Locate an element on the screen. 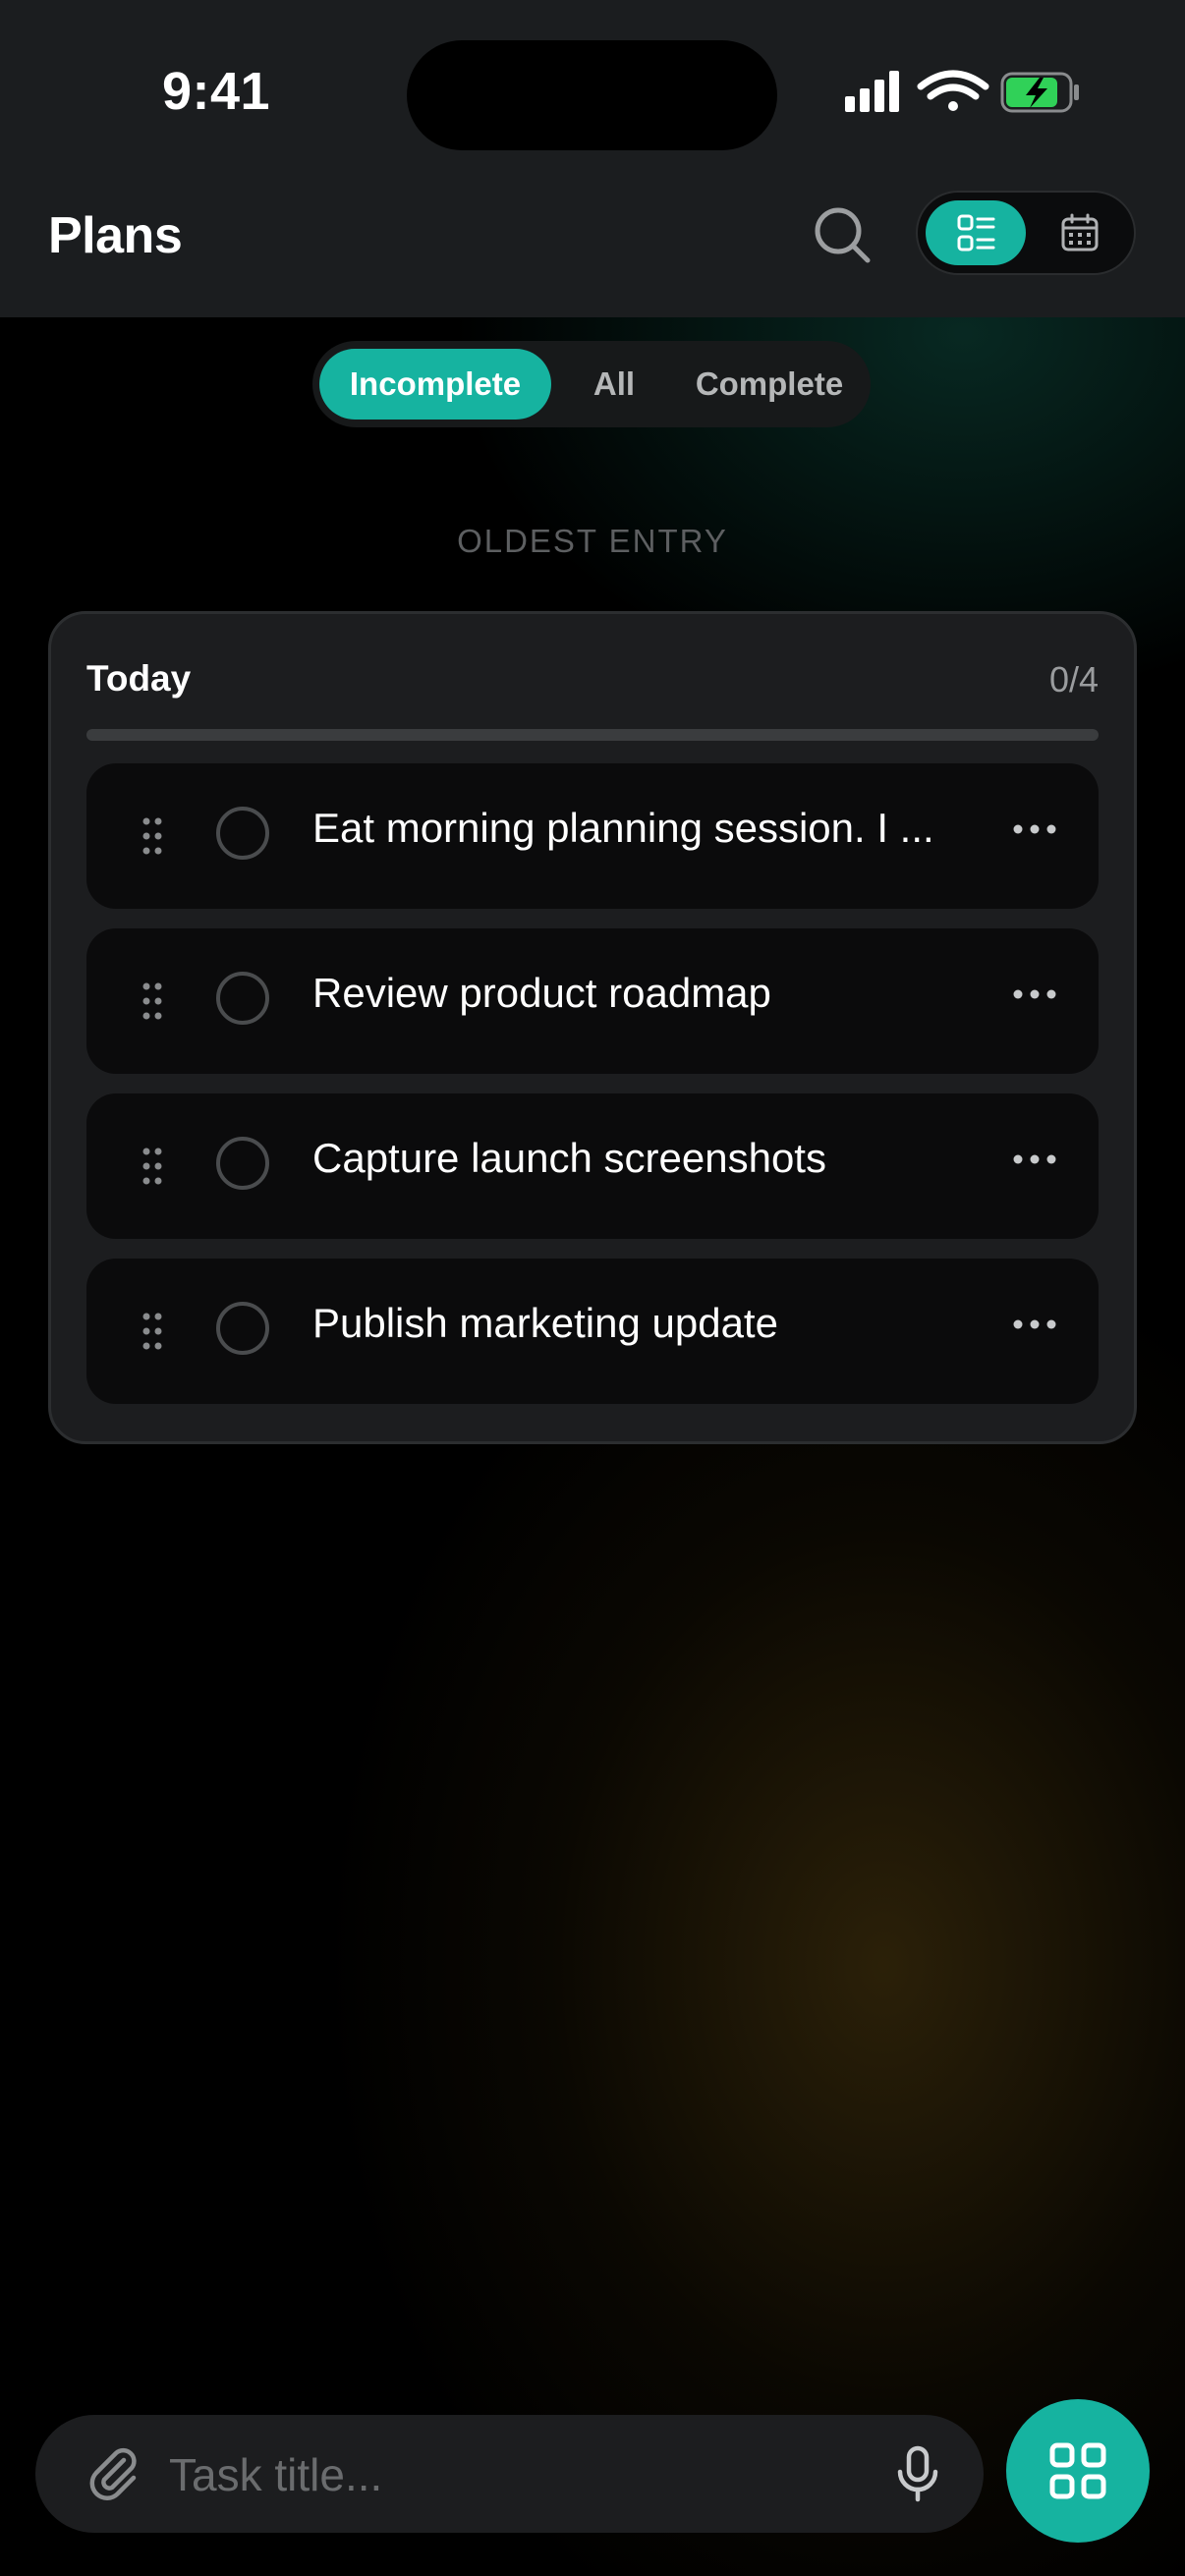 This screenshot has height=2576, width=1185. filter-segmented-control: Incomplete All Complete is located at coordinates (592, 384).